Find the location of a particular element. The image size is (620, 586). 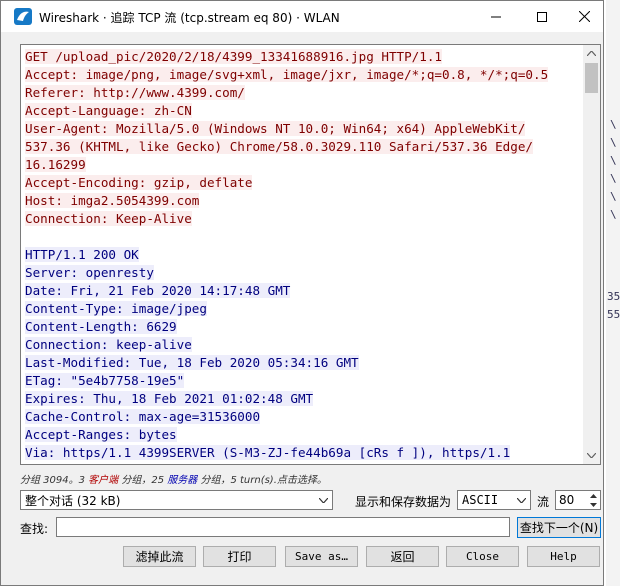

spin-down-button is located at coordinates (593, 504).